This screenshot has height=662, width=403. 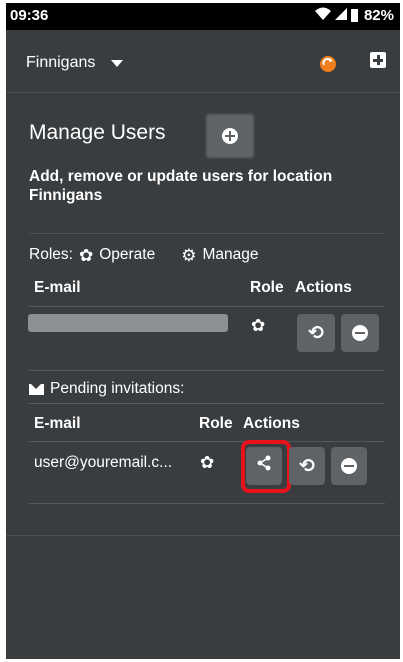 What do you see at coordinates (340, 15) in the screenshot?
I see `signal-icon` at bounding box center [340, 15].